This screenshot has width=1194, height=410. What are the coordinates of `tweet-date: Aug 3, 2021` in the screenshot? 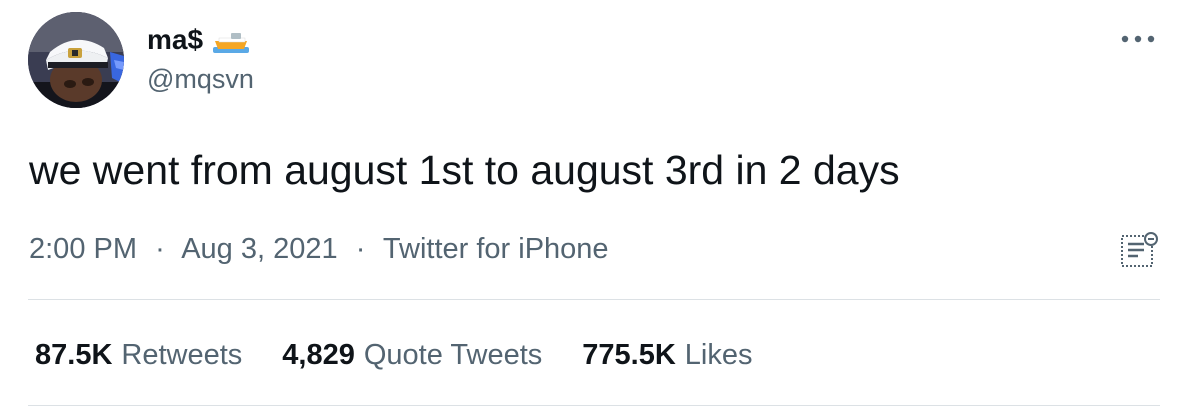 It's located at (259, 249).